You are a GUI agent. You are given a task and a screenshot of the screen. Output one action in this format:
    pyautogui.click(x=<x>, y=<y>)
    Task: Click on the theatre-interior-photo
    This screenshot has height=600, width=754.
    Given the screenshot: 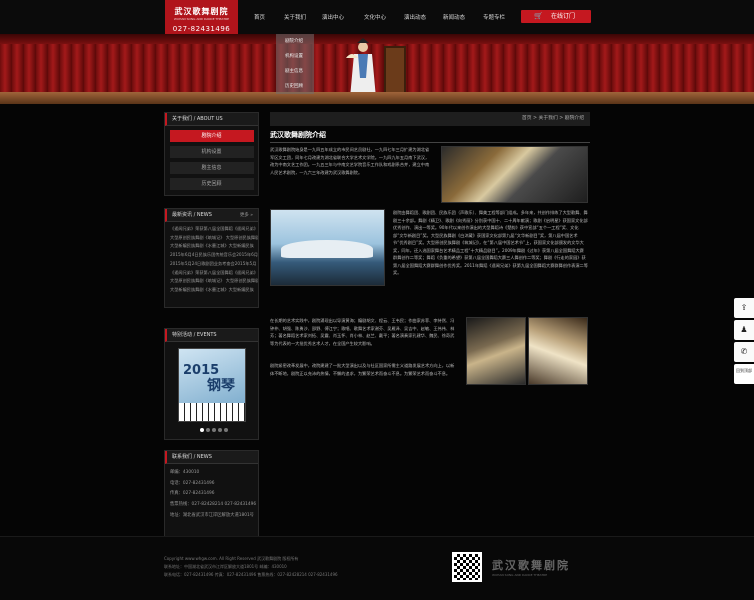 What is the action you would take?
    pyautogui.click(x=514, y=174)
    